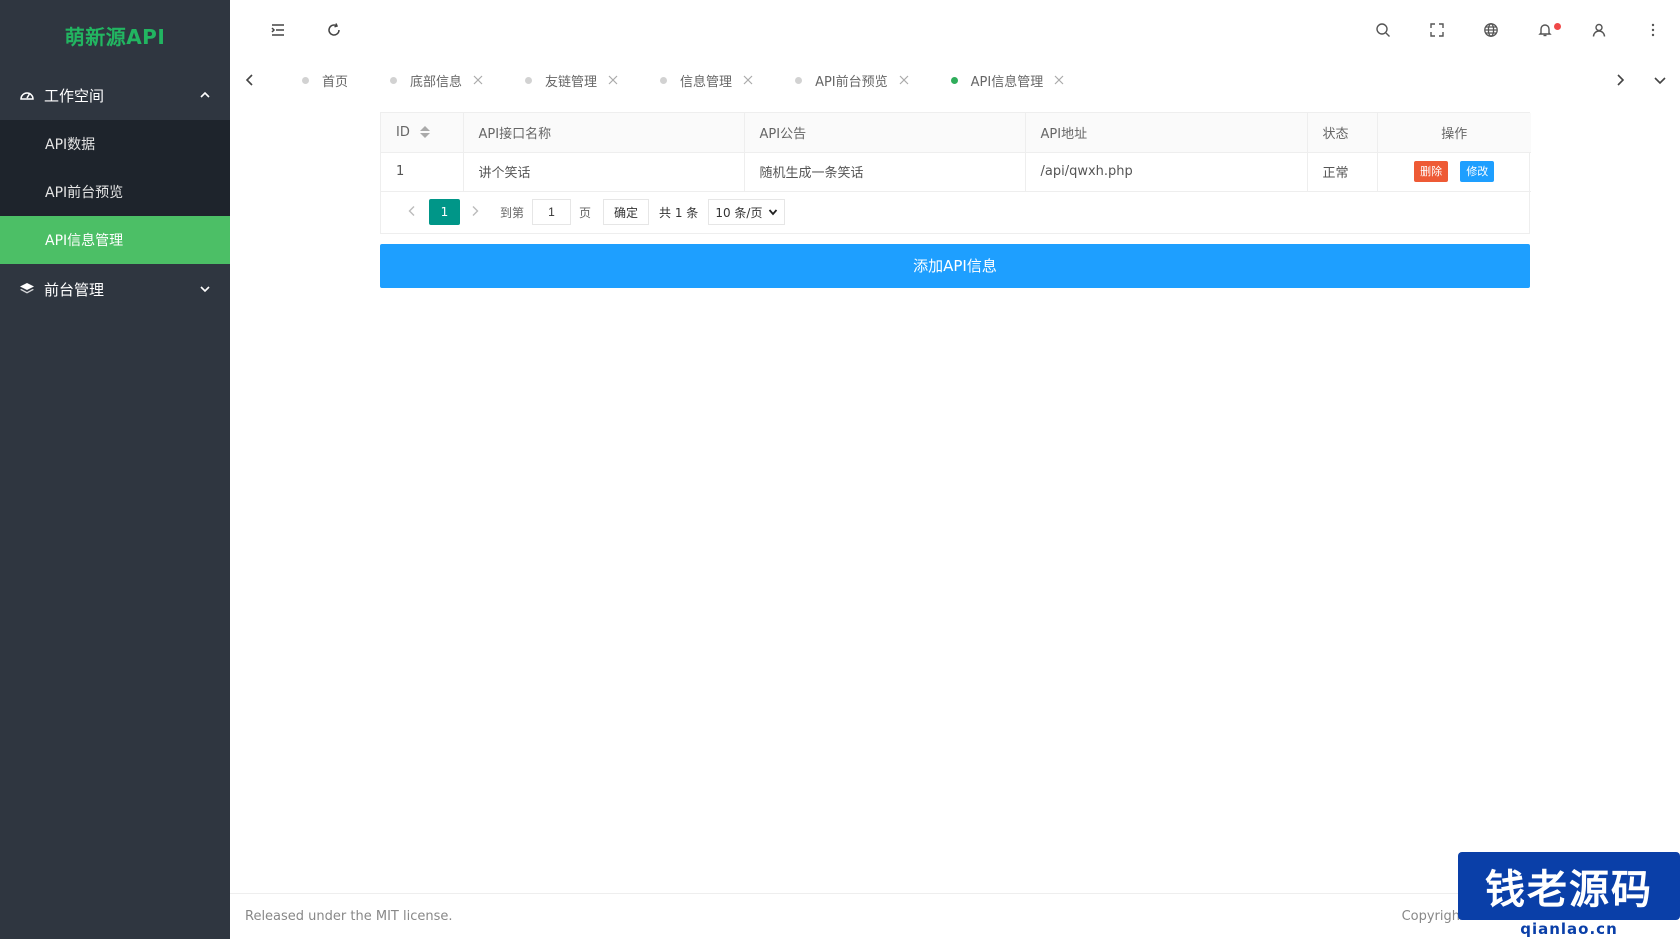 Image resolution: width=1680 pixels, height=939 pixels. What do you see at coordinates (349, 916) in the screenshot?
I see `footer-license: Released under the MIT license.` at bounding box center [349, 916].